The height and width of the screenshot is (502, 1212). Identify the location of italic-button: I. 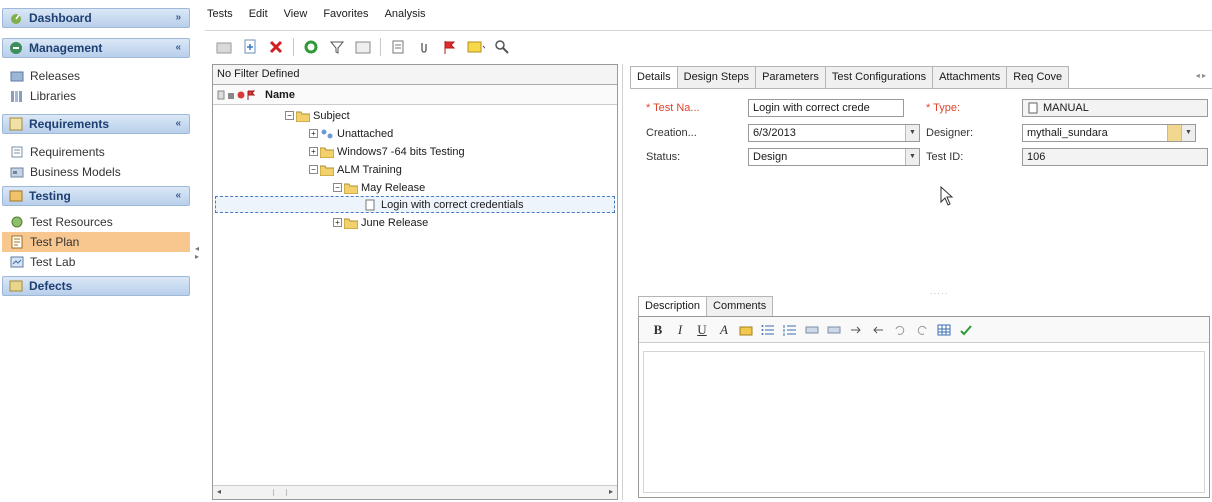
(680, 330).